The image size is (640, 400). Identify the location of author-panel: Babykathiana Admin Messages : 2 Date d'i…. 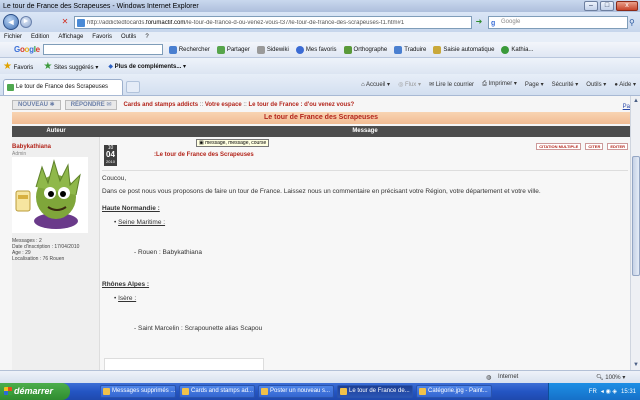
(56, 253).